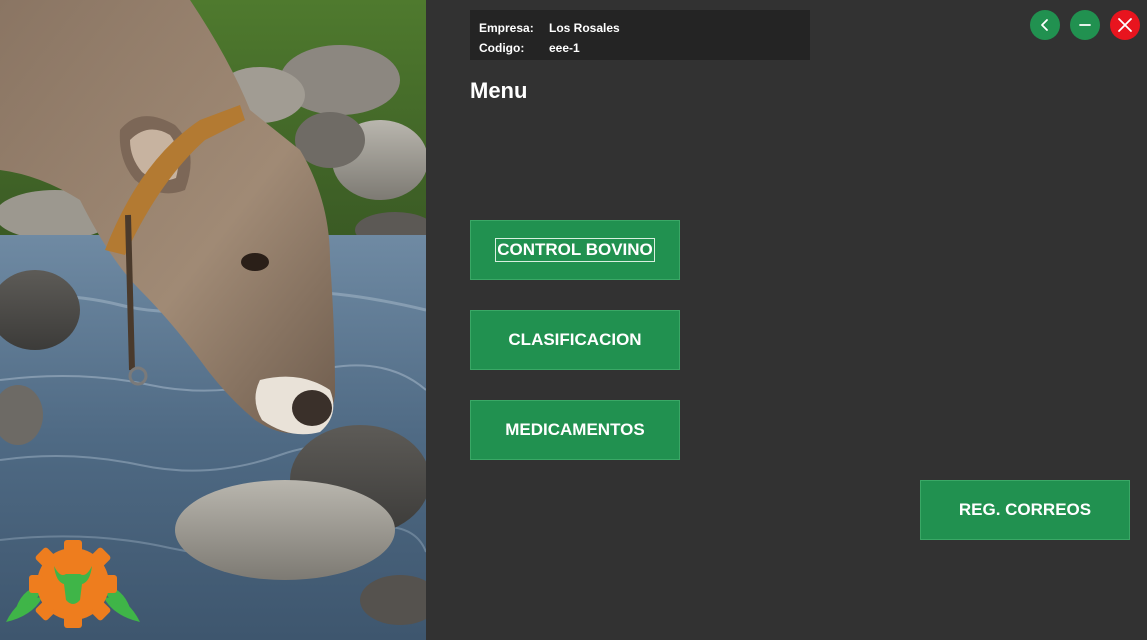 The image size is (1147, 640). I want to click on close-icon, so click(1125, 25).